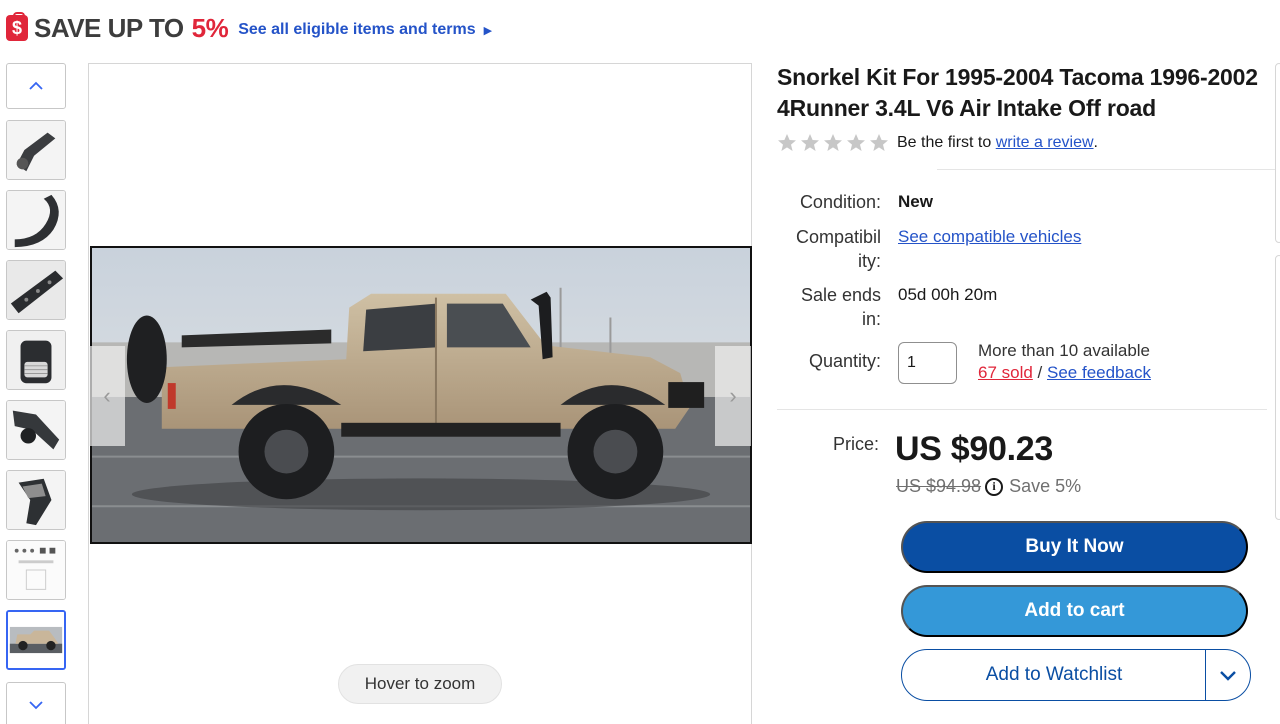 Image resolution: width=1280 pixels, height=724 pixels. I want to click on thumbnail-hardware-kit, so click(36, 570).